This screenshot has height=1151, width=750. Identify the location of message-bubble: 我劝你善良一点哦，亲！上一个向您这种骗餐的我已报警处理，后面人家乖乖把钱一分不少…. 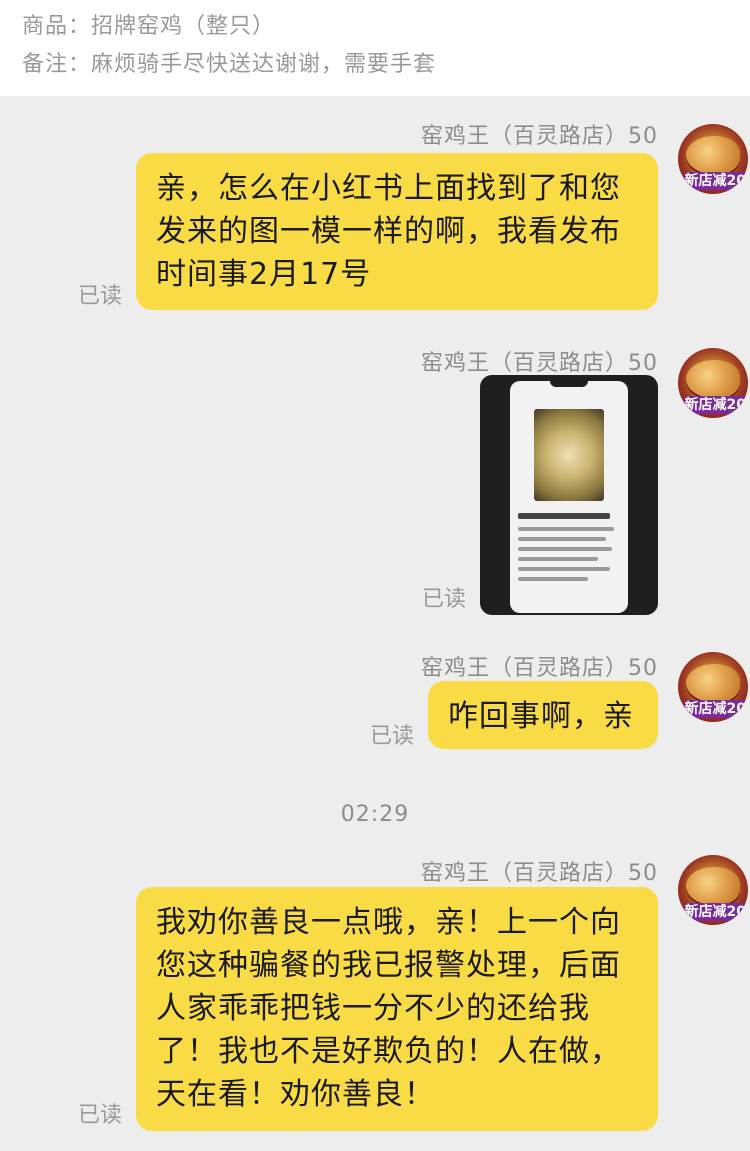
(397, 1009).